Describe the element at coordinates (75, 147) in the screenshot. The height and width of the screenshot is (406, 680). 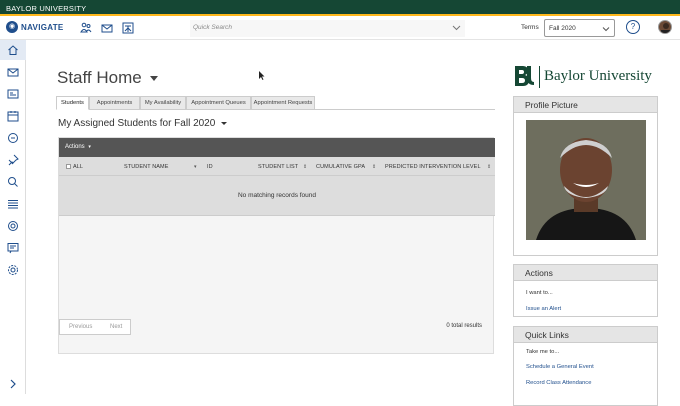
I see `actions-menu-label: Actions` at that location.